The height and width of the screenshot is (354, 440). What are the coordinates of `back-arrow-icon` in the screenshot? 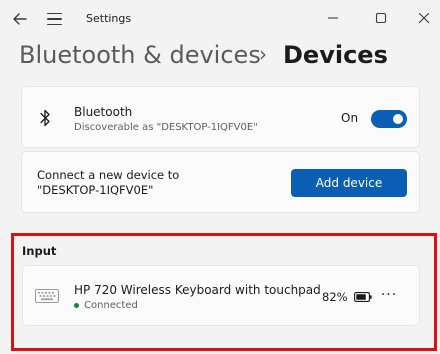 It's located at (20, 19).